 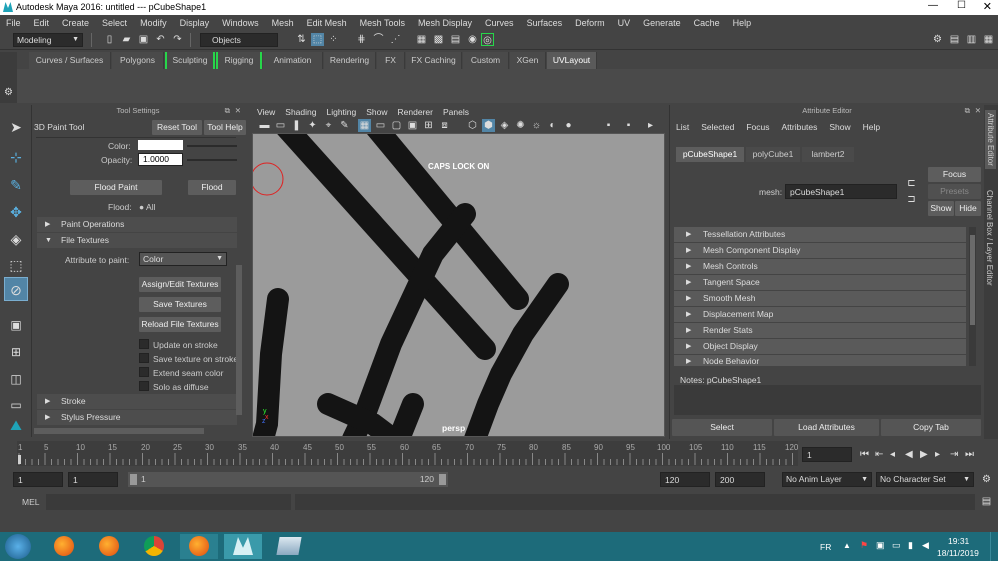 I want to click on section-file-textures: ▼ File Textures, so click(x=137, y=240).